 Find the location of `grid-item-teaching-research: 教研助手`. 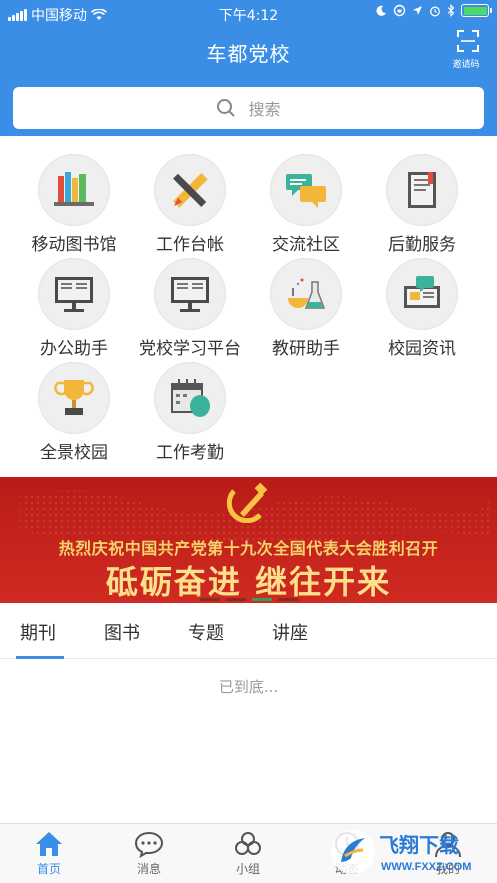

grid-item-teaching-research: 教研助手 is located at coordinates (306, 304).